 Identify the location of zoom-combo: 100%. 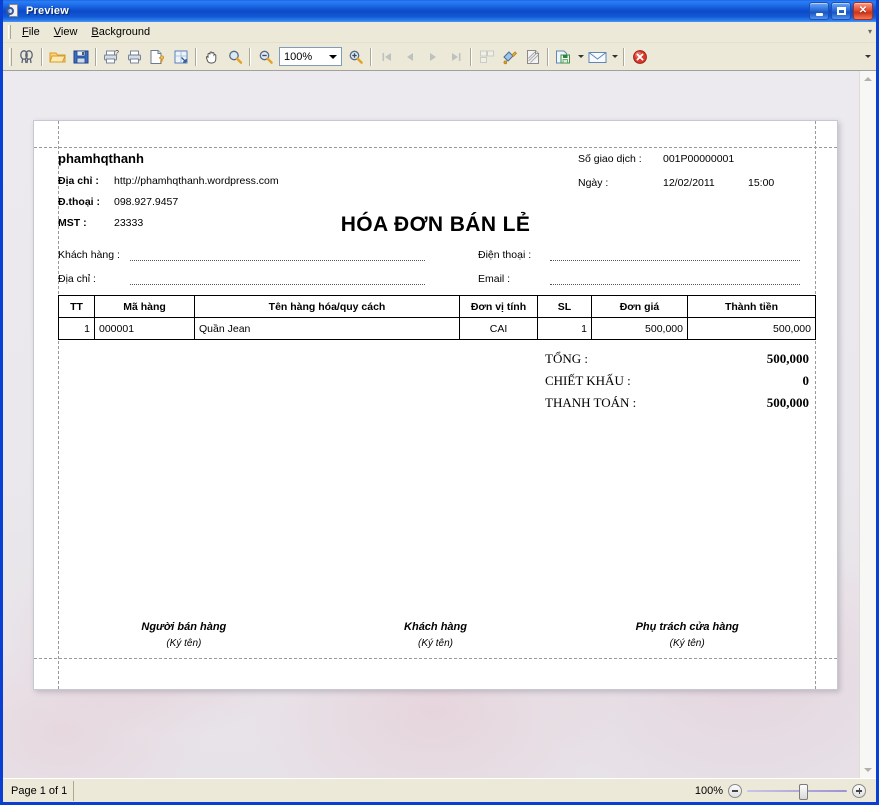
(310, 56).